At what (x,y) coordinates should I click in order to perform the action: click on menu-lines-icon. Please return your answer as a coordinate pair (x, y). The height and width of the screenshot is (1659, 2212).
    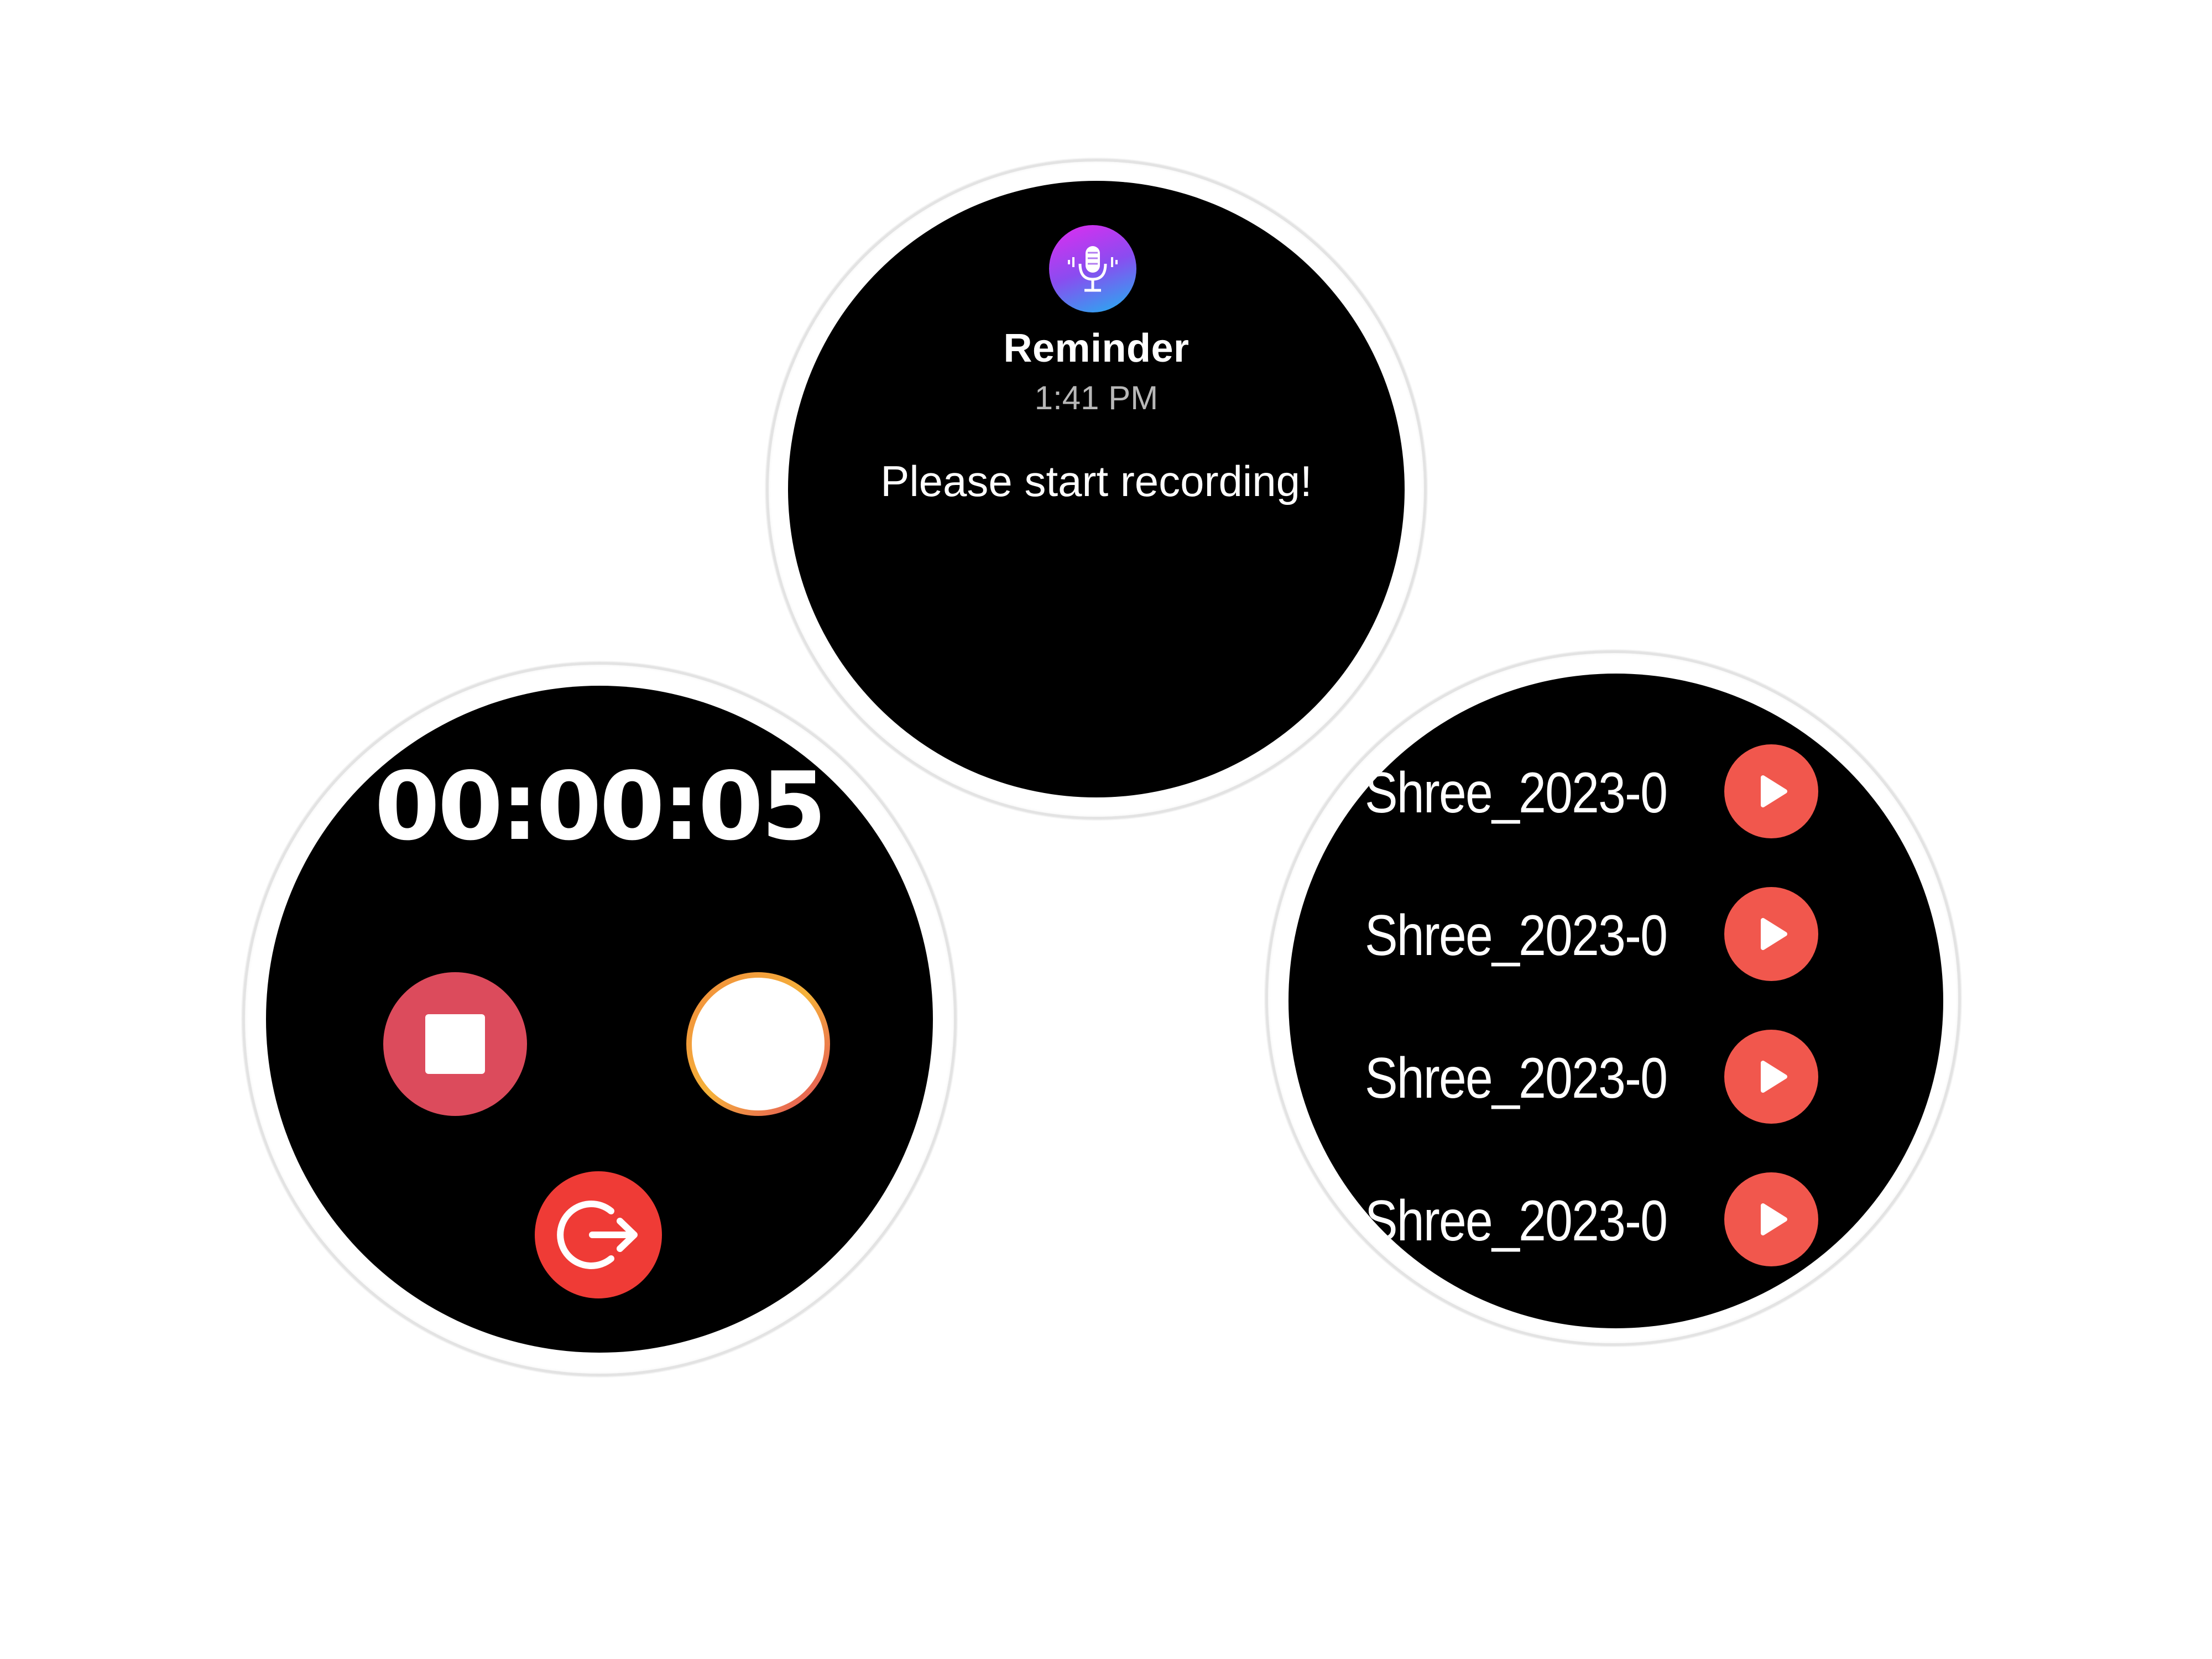
    Looking at the image, I should click on (759, 1044).